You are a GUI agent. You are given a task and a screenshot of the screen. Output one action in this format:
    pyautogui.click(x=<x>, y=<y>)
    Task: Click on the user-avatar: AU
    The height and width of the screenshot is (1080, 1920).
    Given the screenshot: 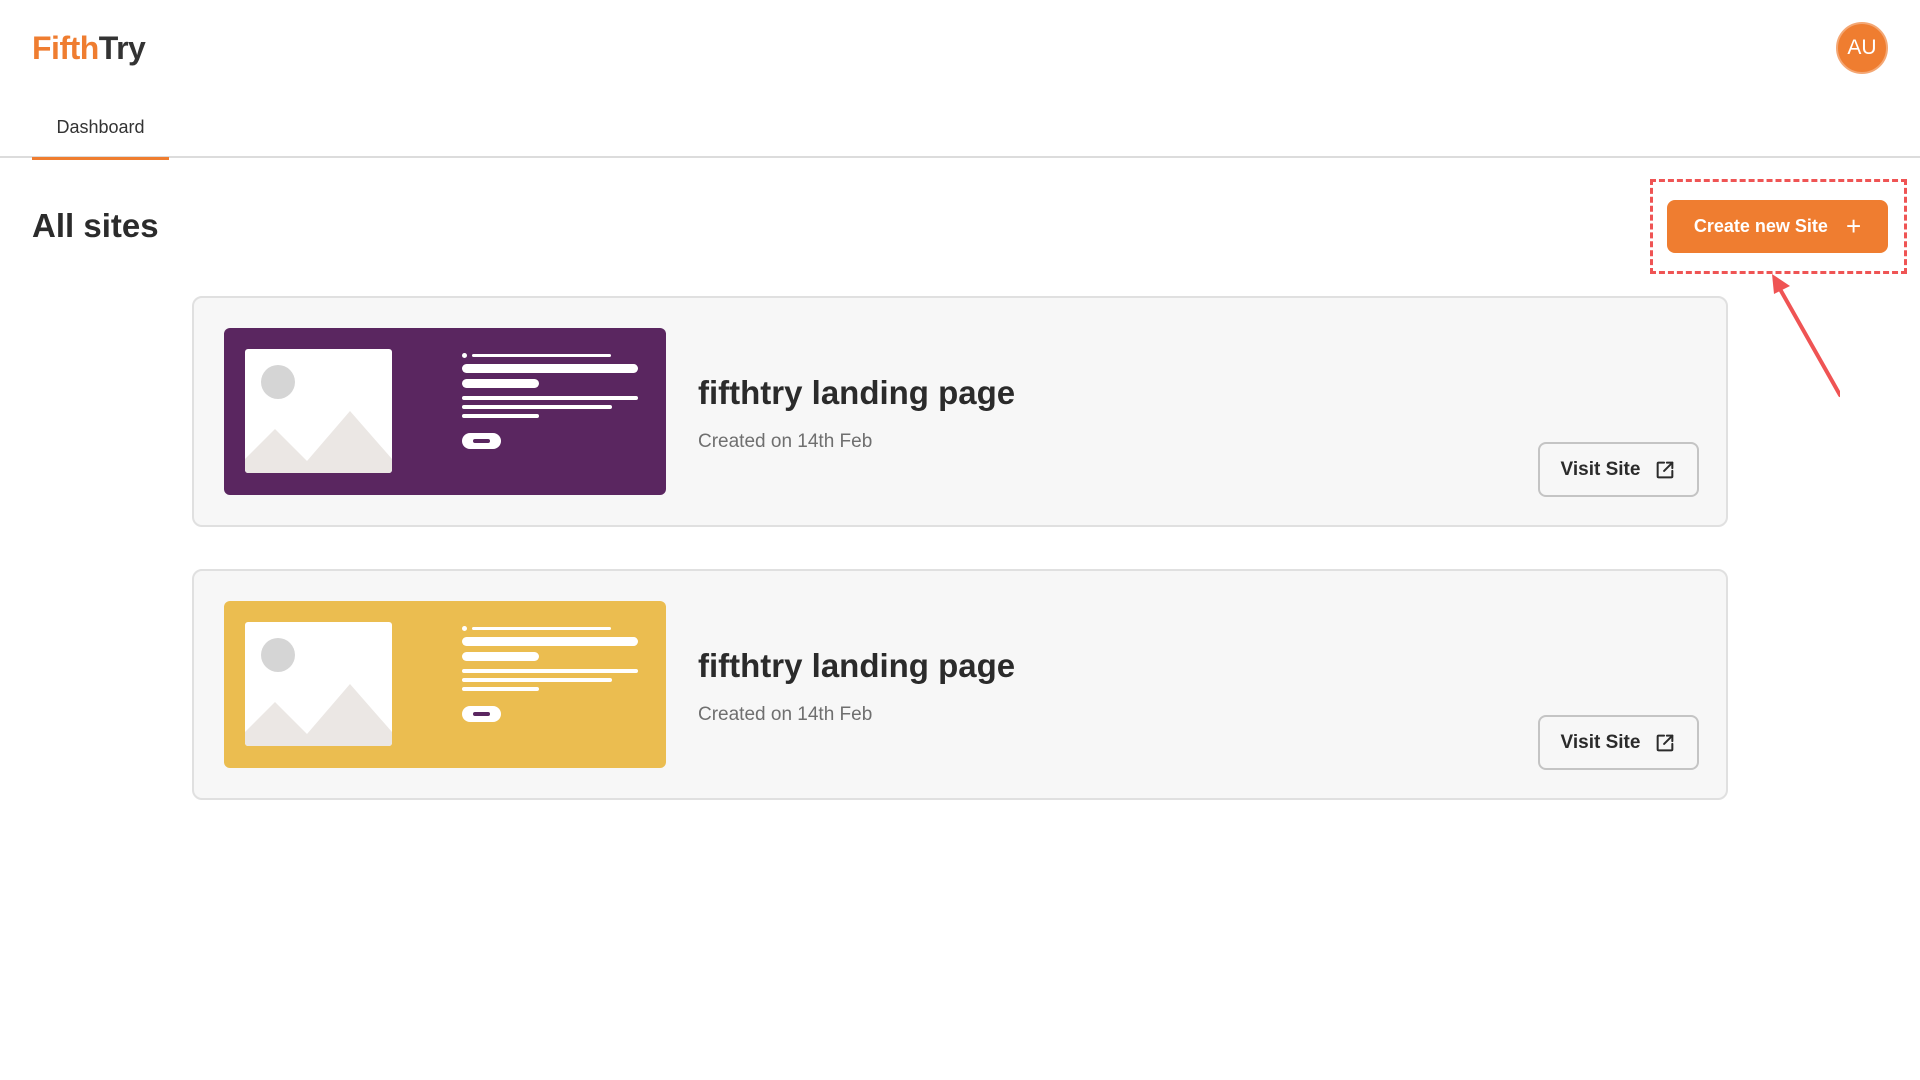 What is the action you would take?
    pyautogui.click(x=1862, y=48)
    